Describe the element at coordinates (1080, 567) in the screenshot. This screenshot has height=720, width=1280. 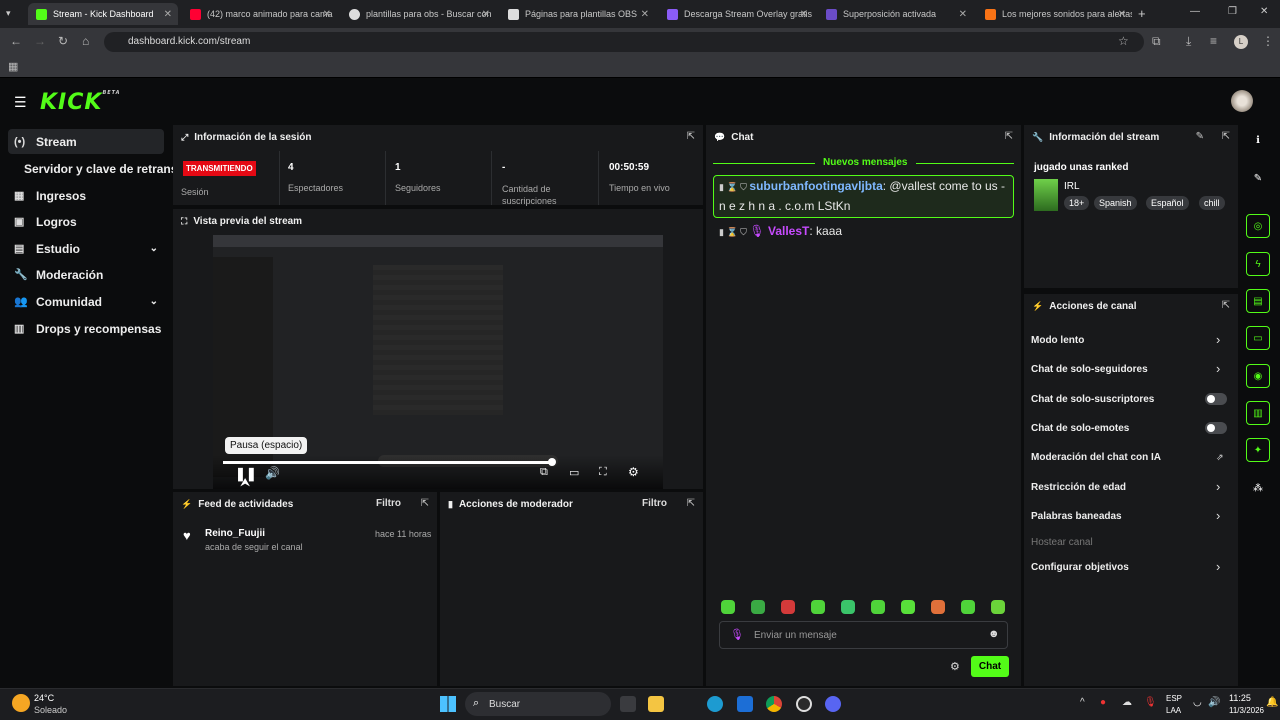
I see `action-goals: Configurar objetivos` at that location.